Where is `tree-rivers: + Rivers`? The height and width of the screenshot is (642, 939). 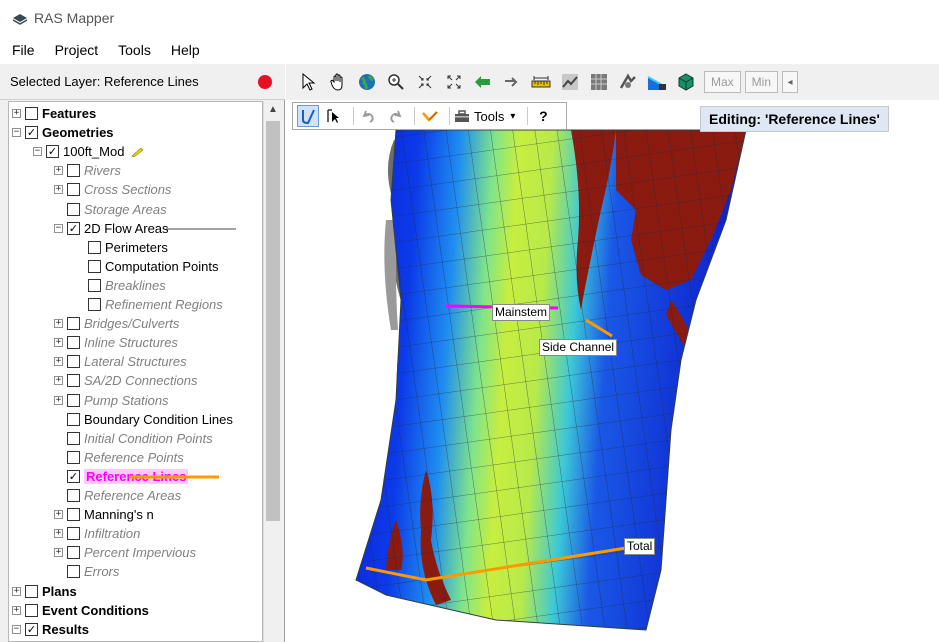
tree-rivers: + Rivers is located at coordinates (87, 170).